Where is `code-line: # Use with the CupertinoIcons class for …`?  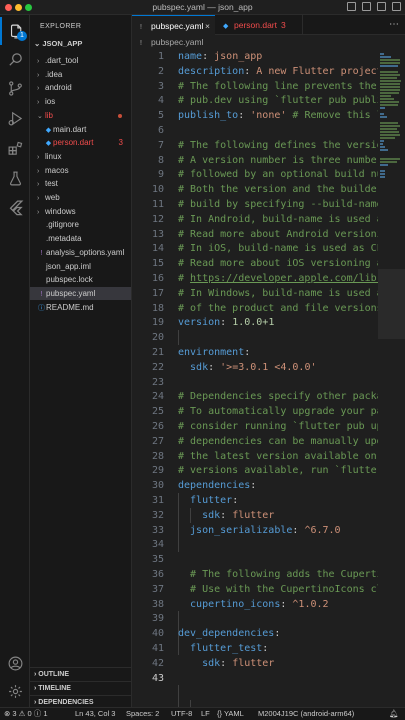
code-line: # Use with the CupertinoIcons class for … is located at coordinates (278, 590).